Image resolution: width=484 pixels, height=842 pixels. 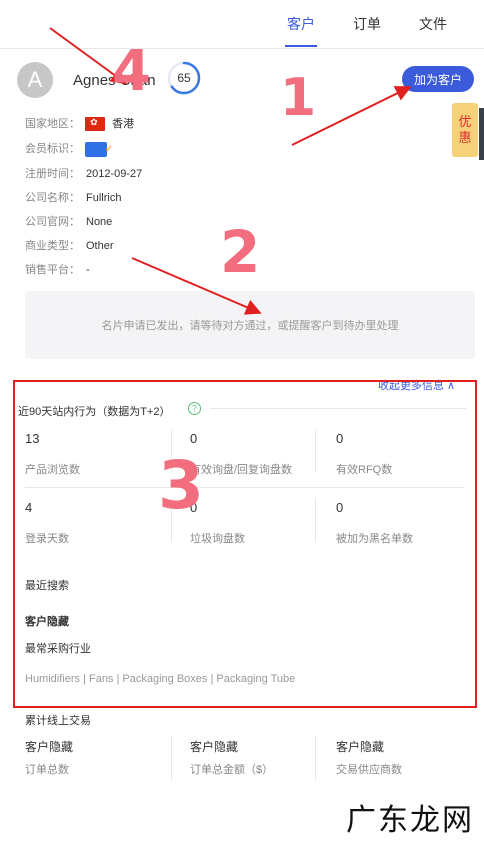 What do you see at coordinates (433, 24) in the screenshot?
I see `tab-files: 文件` at bounding box center [433, 24].